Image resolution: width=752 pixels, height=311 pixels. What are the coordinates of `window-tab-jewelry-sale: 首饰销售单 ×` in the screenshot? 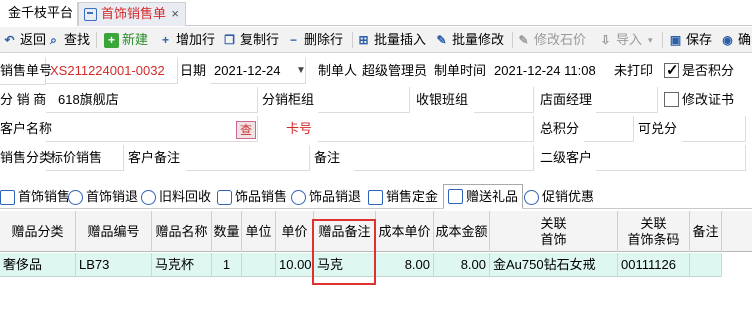 It's located at (132, 14).